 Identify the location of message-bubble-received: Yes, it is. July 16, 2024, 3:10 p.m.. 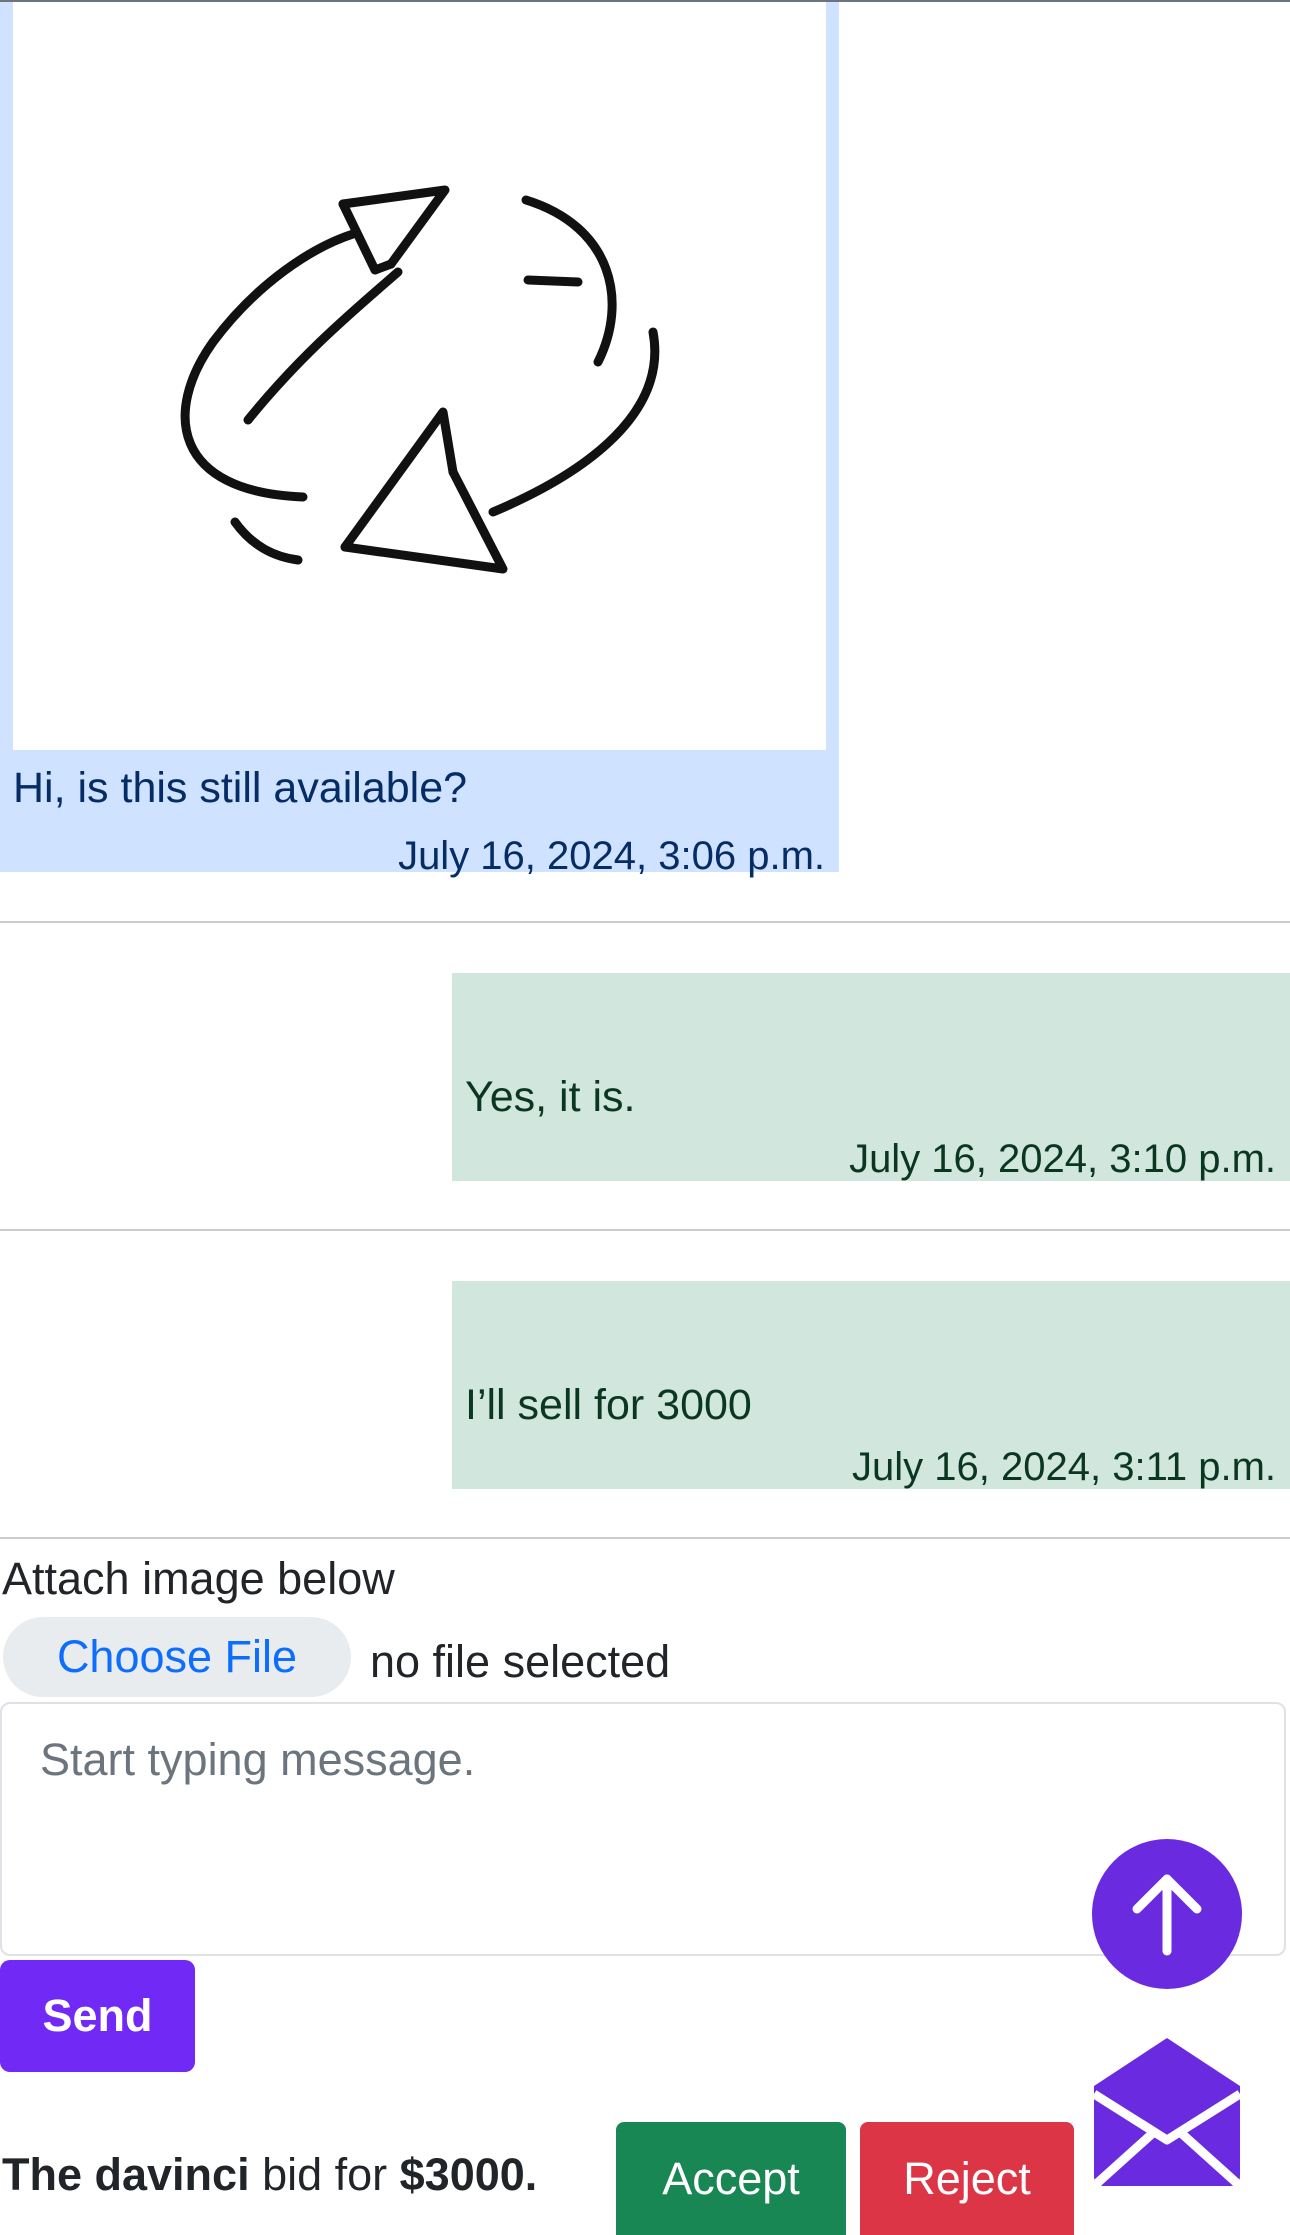
(871, 1077).